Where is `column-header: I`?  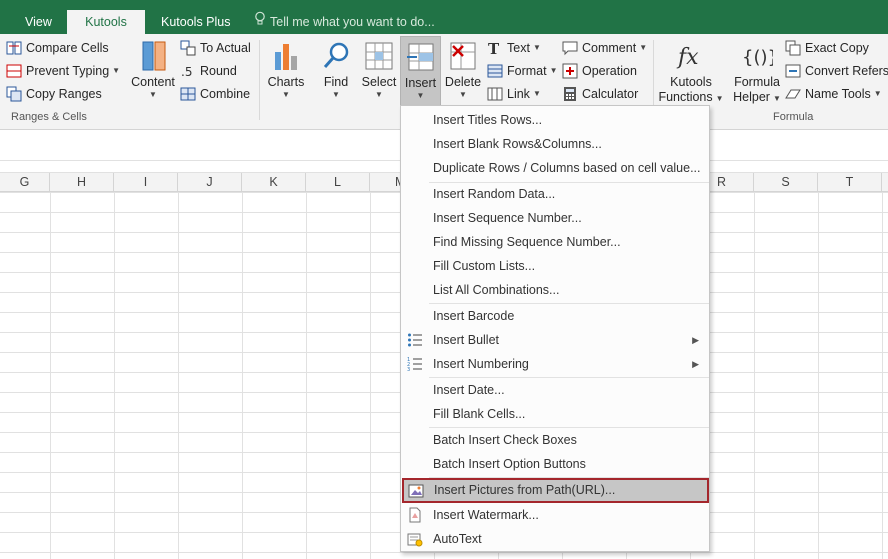 column-header: I is located at coordinates (146, 182).